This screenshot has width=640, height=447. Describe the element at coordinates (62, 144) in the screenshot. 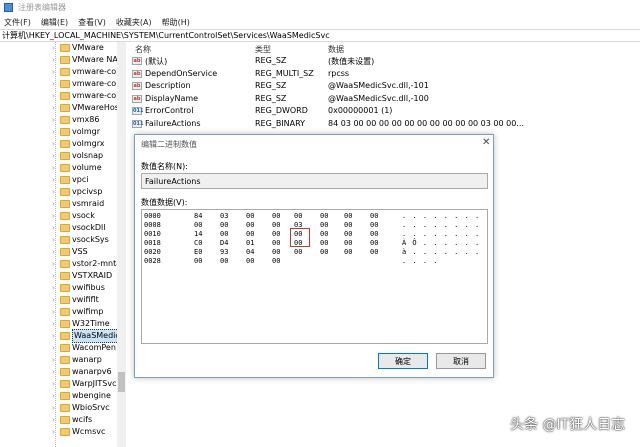

I see `tree-item: › volmgrx` at that location.